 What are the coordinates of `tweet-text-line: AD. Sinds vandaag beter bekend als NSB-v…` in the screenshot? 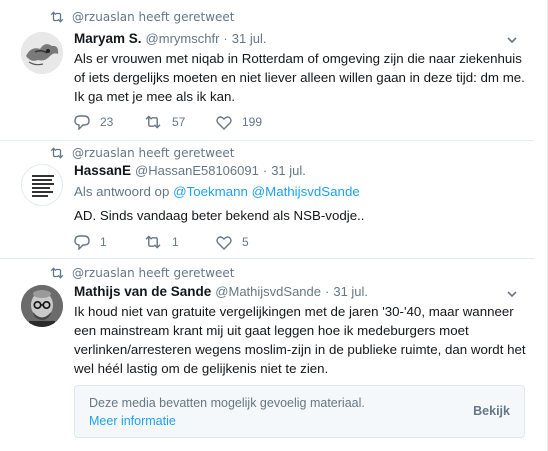 It's located at (219, 215).